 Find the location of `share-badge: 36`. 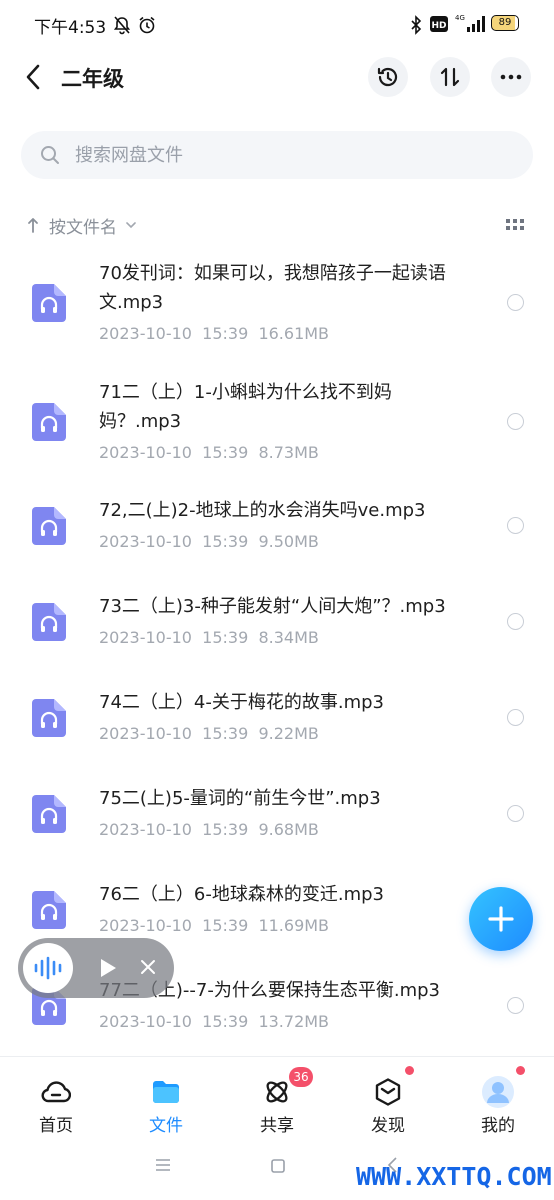

share-badge: 36 is located at coordinates (301, 1077).